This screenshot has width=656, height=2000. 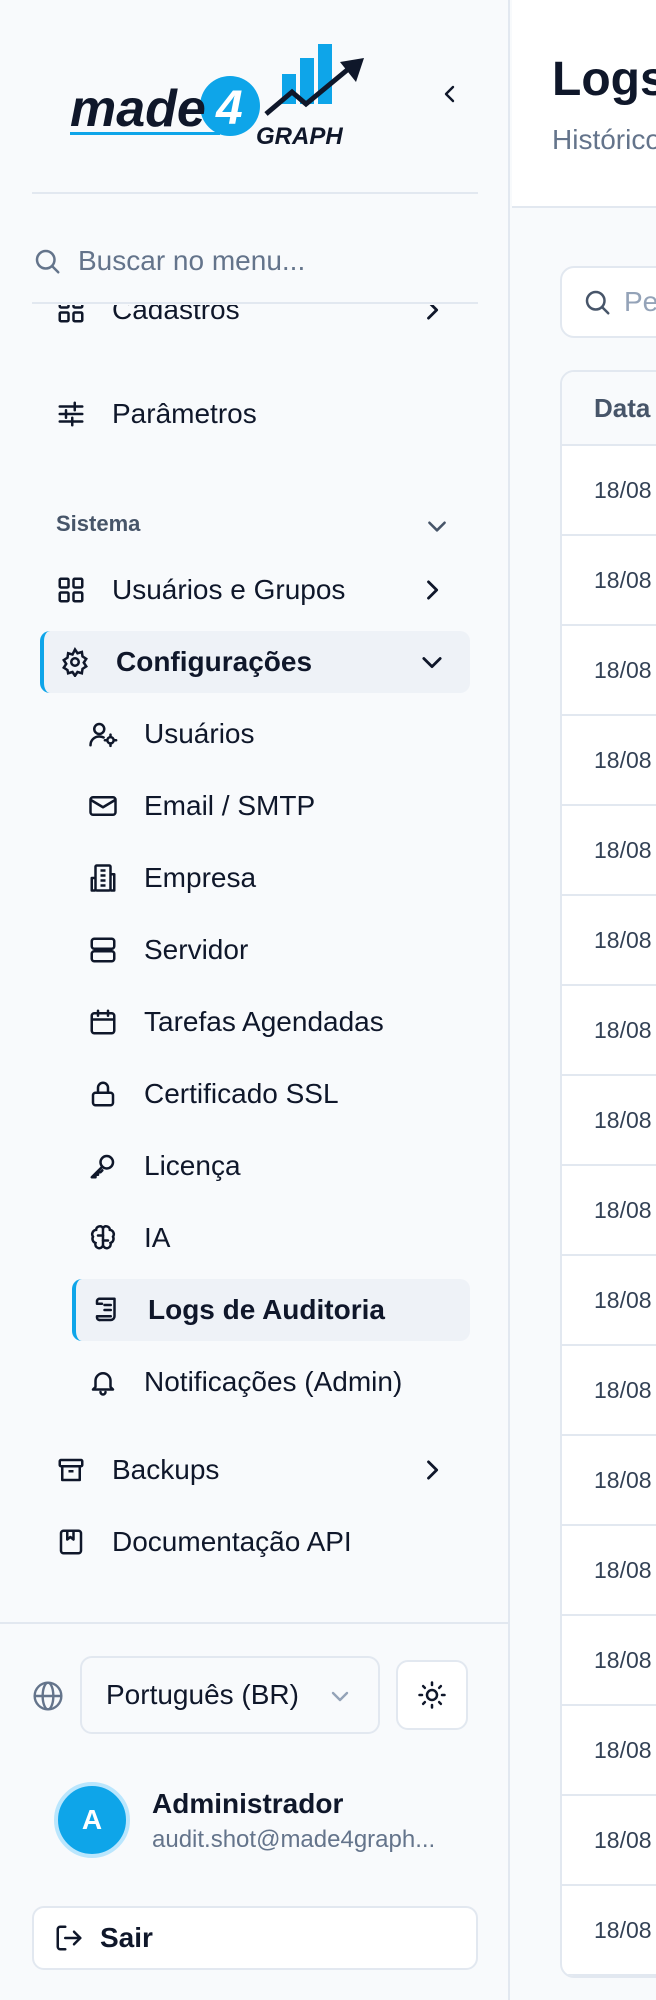 I want to click on chevron-left-icon, so click(x=449, y=94).